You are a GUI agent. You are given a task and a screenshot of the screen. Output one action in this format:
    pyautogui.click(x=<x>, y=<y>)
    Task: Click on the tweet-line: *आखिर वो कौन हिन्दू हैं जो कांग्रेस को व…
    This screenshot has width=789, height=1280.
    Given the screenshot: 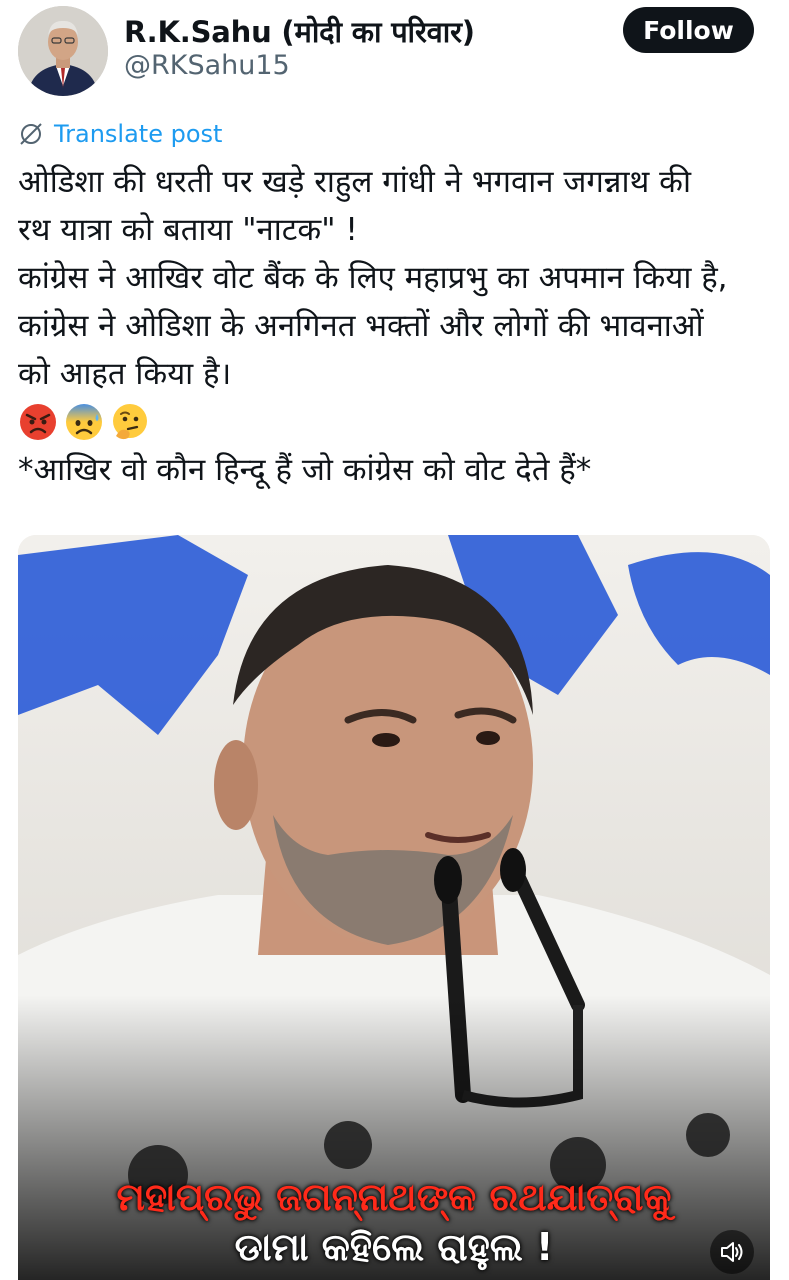 What is the action you would take?
    pyautogui.click(x=305, y=470)
    